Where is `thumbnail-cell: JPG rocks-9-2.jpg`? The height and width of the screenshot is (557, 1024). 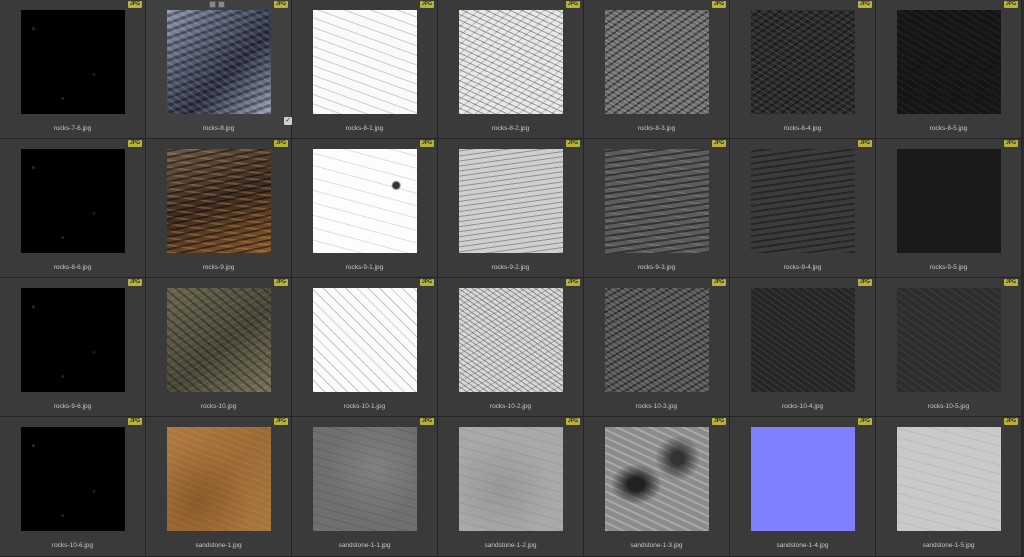
thumbnail-cell: JPG rocks-9-2.jpg is located at coordinates (511, 208).